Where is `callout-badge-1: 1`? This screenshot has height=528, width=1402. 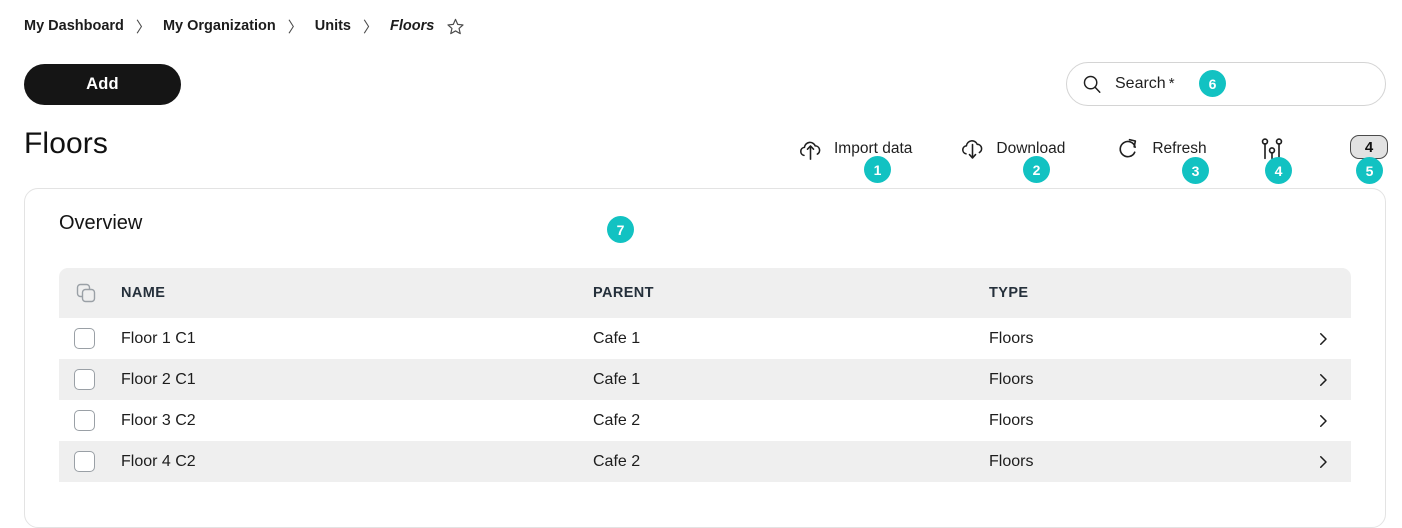 callout-badge-1: 1 is located at coordinates (877, 169).